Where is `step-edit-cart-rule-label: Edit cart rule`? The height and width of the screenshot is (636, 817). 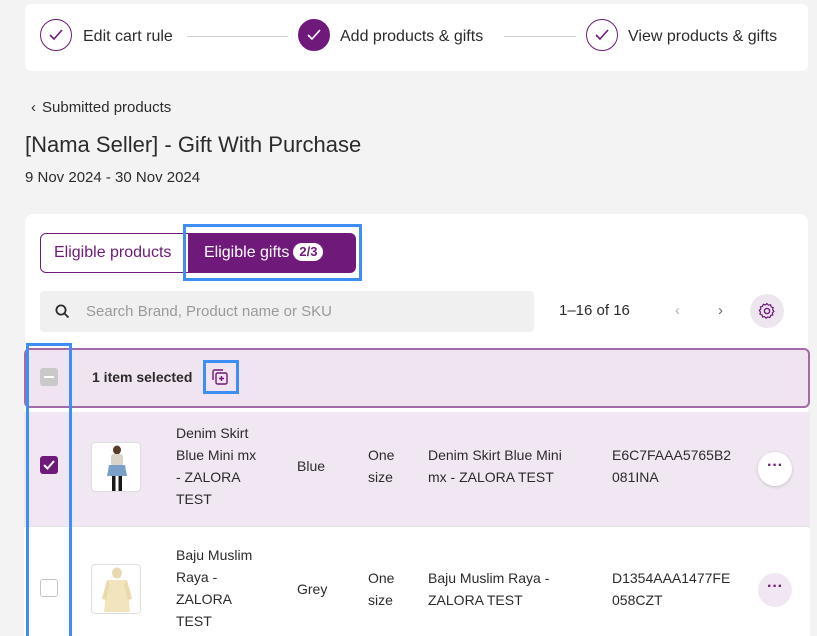 step-edit-cart-rule-label: Edit cart rule is located at coordinates (128, 37).